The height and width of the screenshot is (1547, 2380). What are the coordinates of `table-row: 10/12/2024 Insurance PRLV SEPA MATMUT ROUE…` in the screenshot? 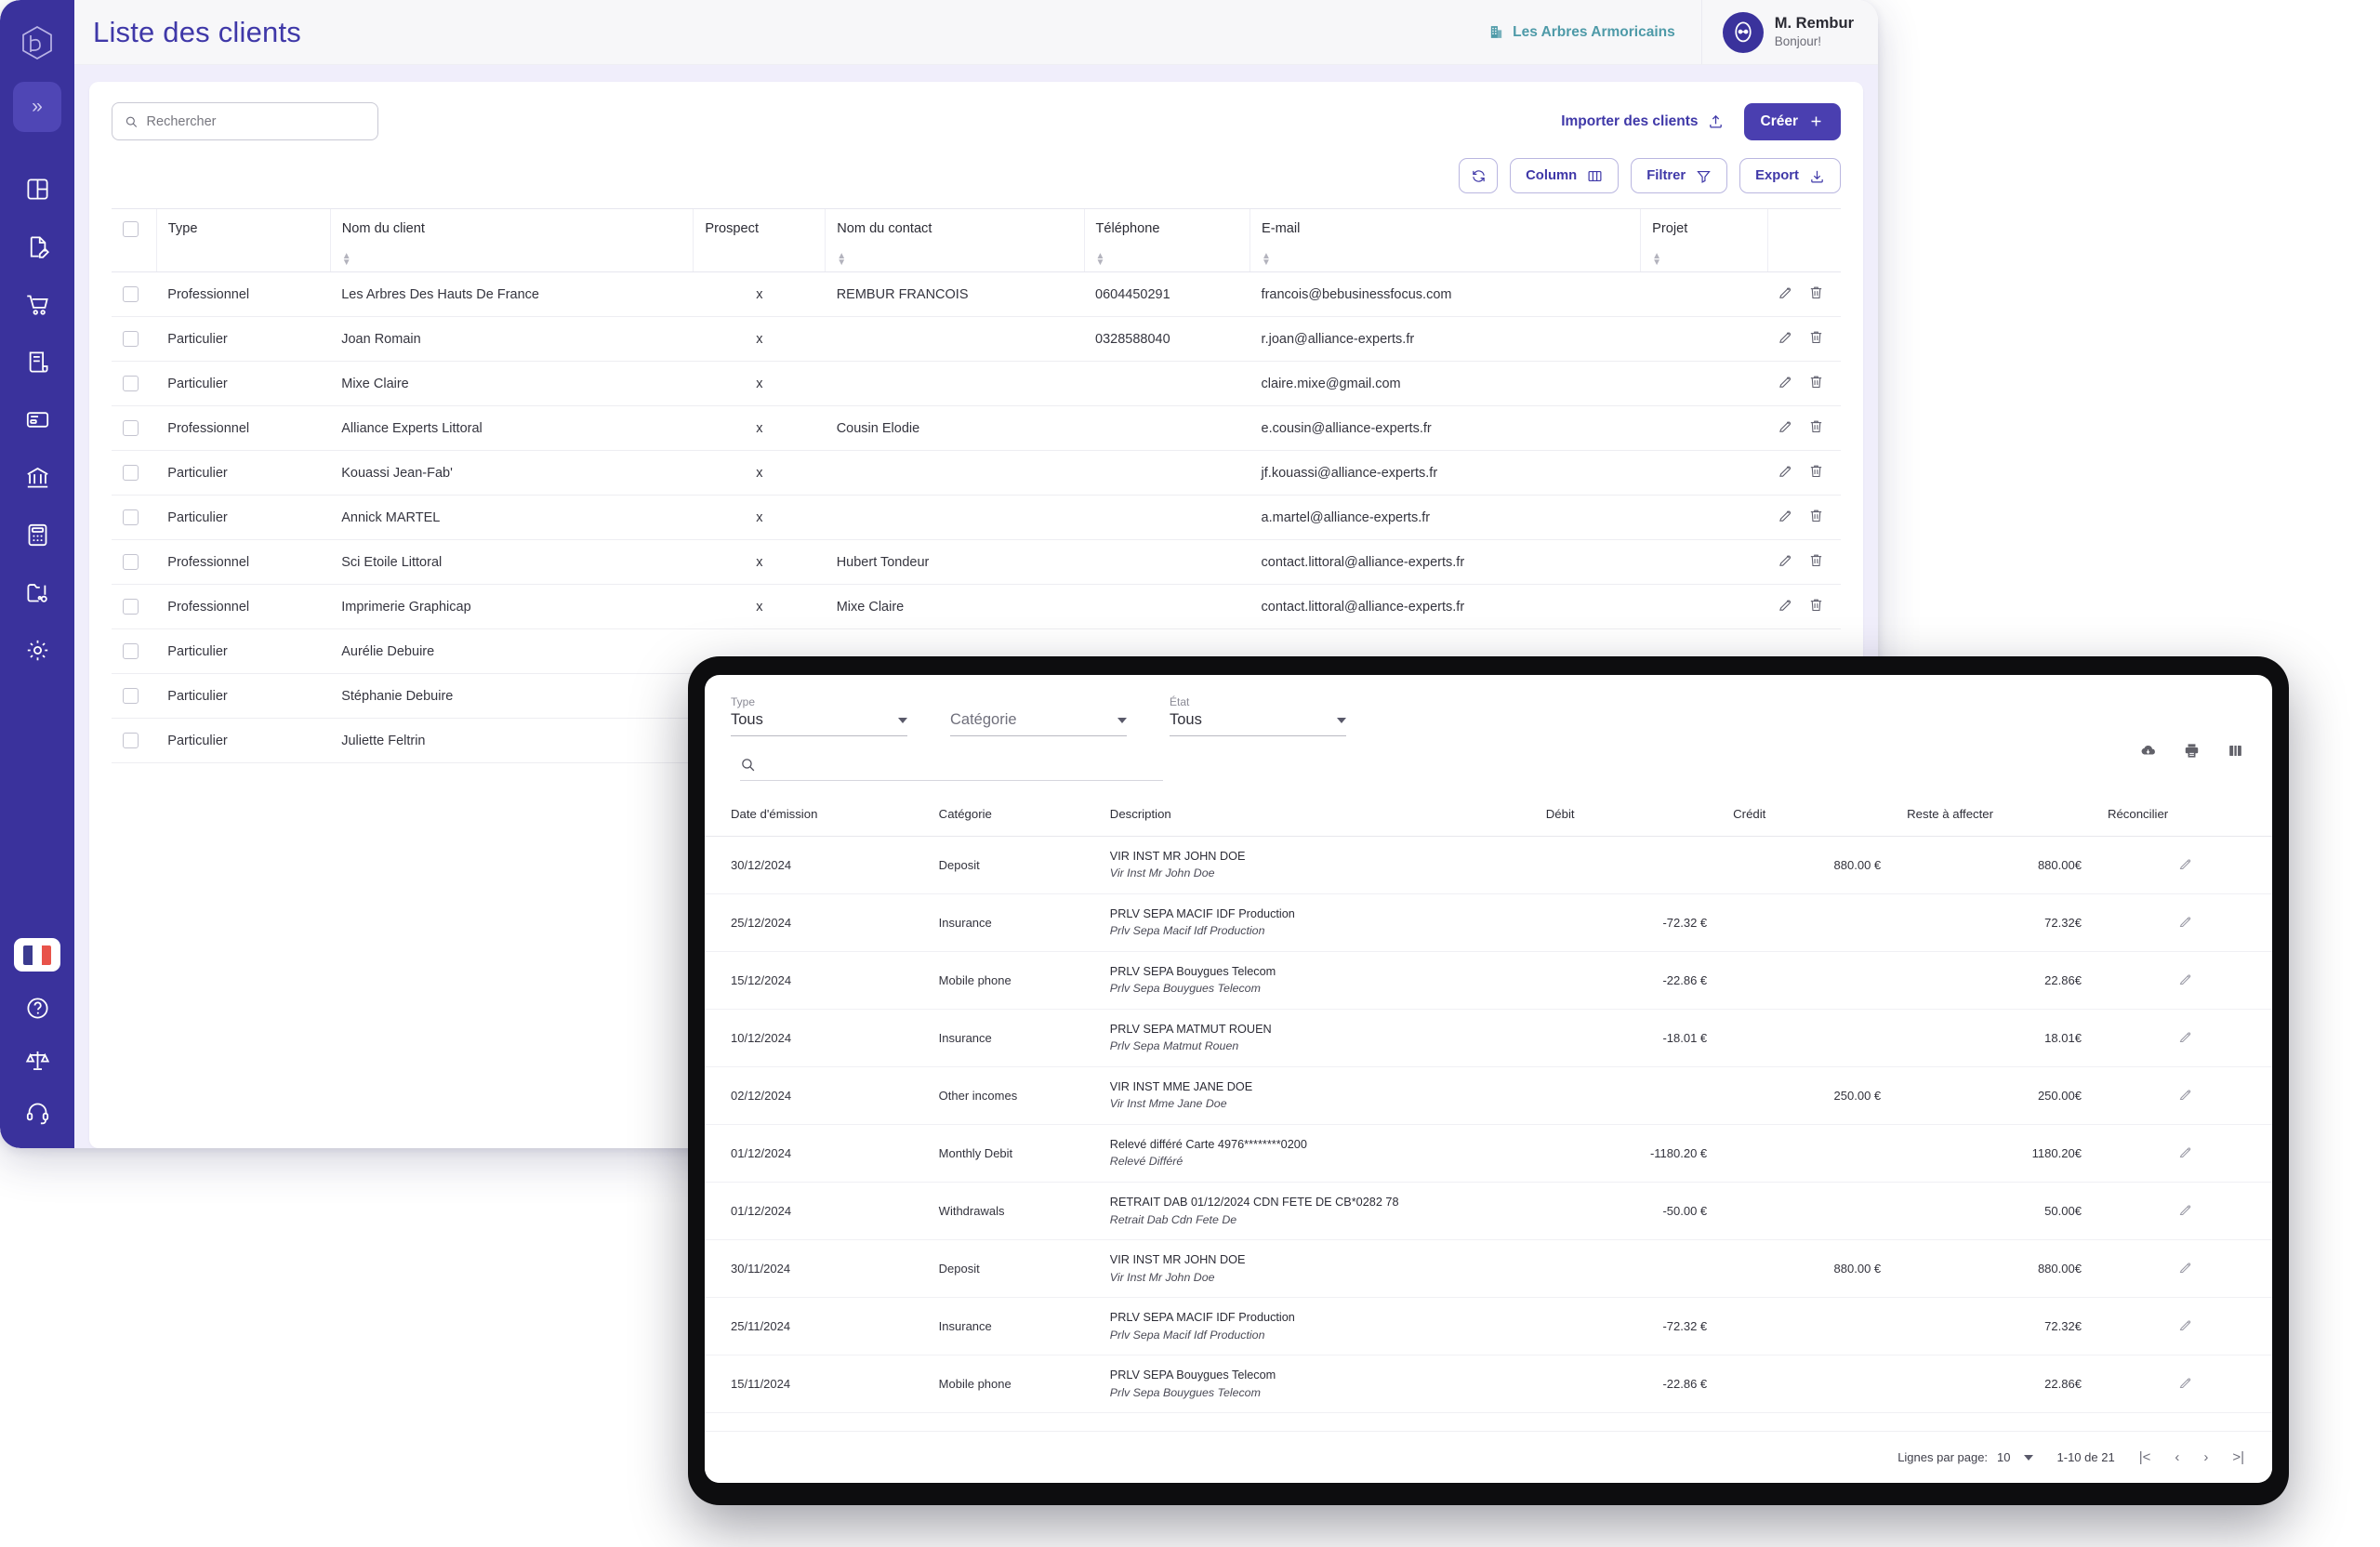 It's located at (1488, 1038).